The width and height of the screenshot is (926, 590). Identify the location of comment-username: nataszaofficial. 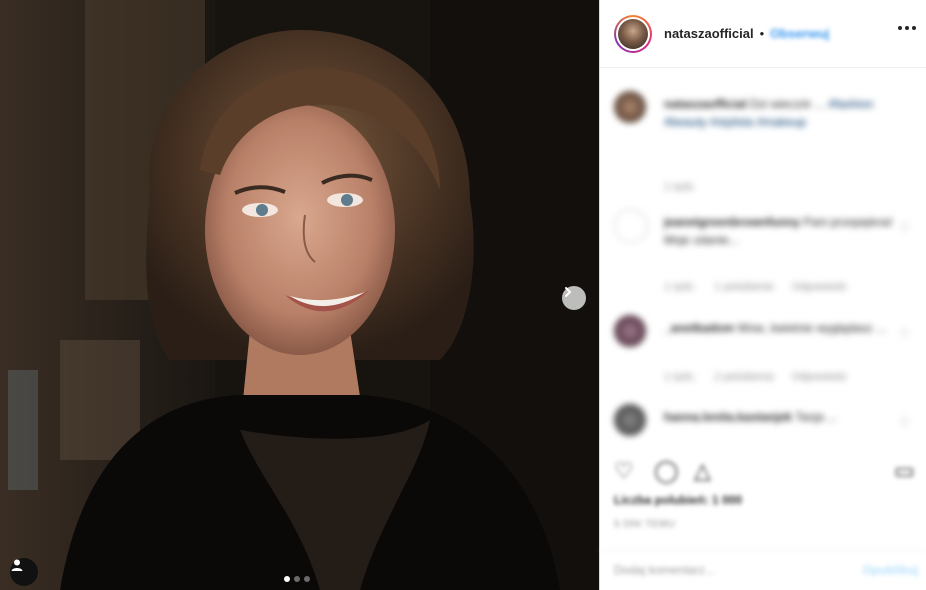
(705, 104).